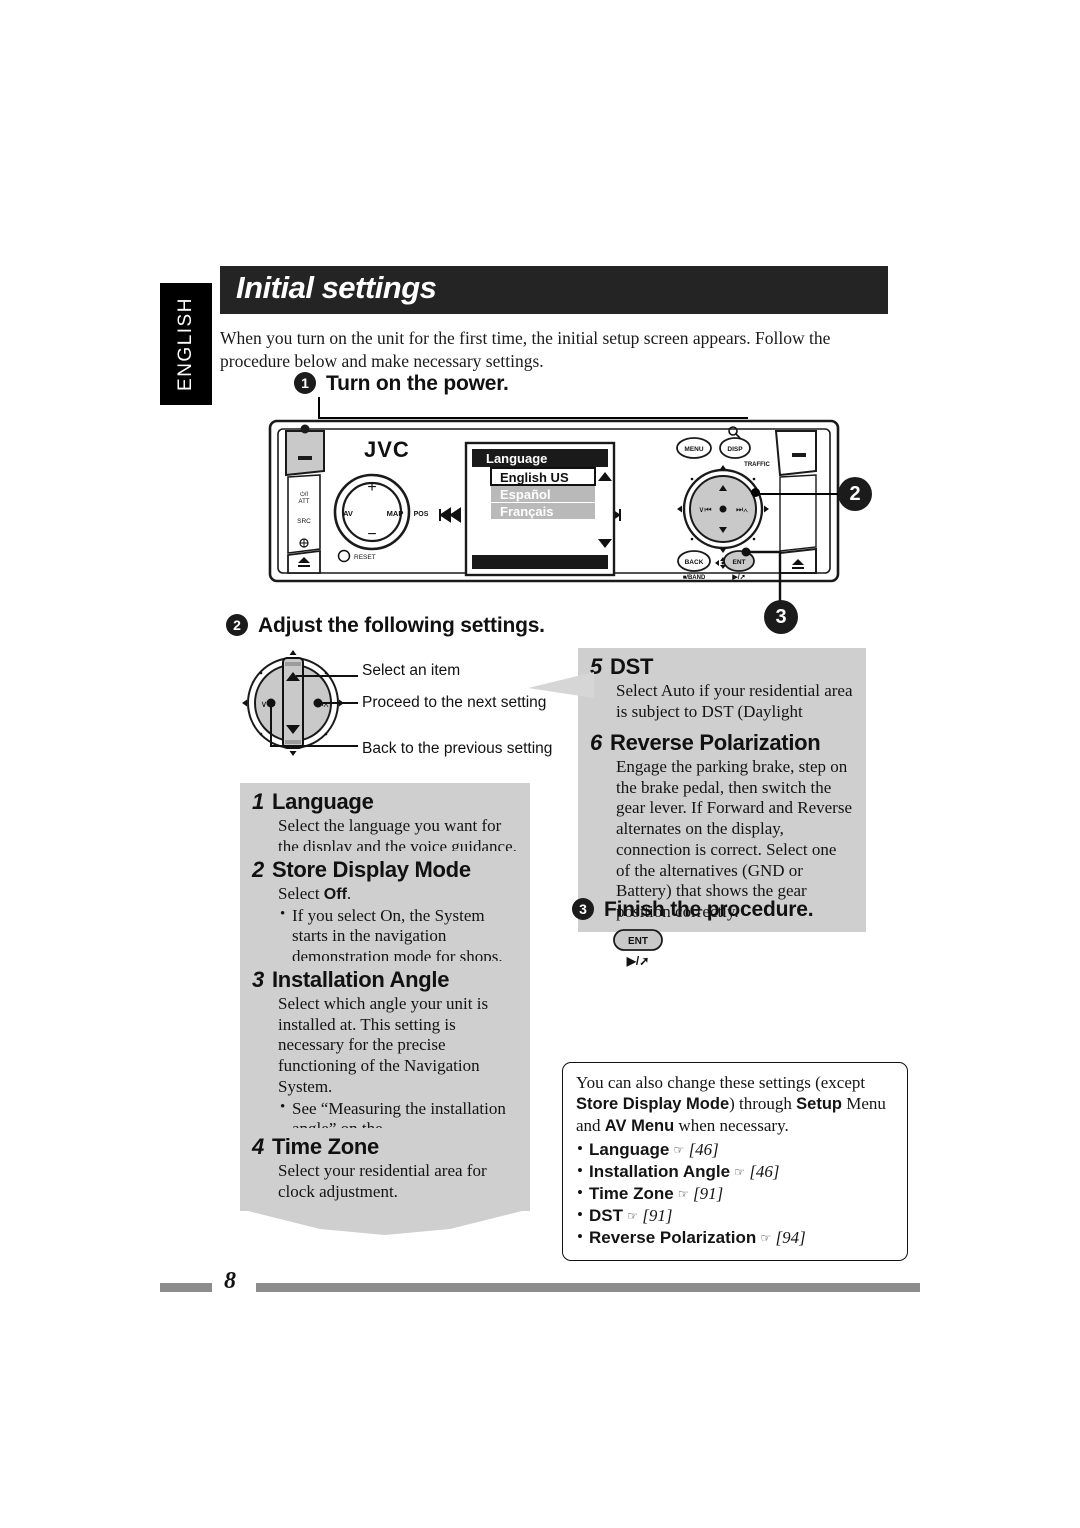  I want to click on note-intro-part-4: when necessary., so click(731, 1125).